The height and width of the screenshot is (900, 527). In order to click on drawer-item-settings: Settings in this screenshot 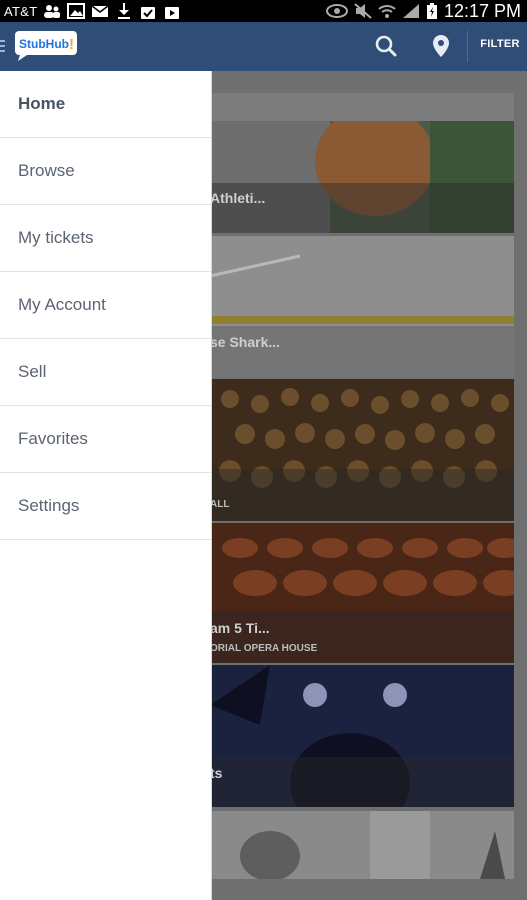, I will do `click(105, 506)`.